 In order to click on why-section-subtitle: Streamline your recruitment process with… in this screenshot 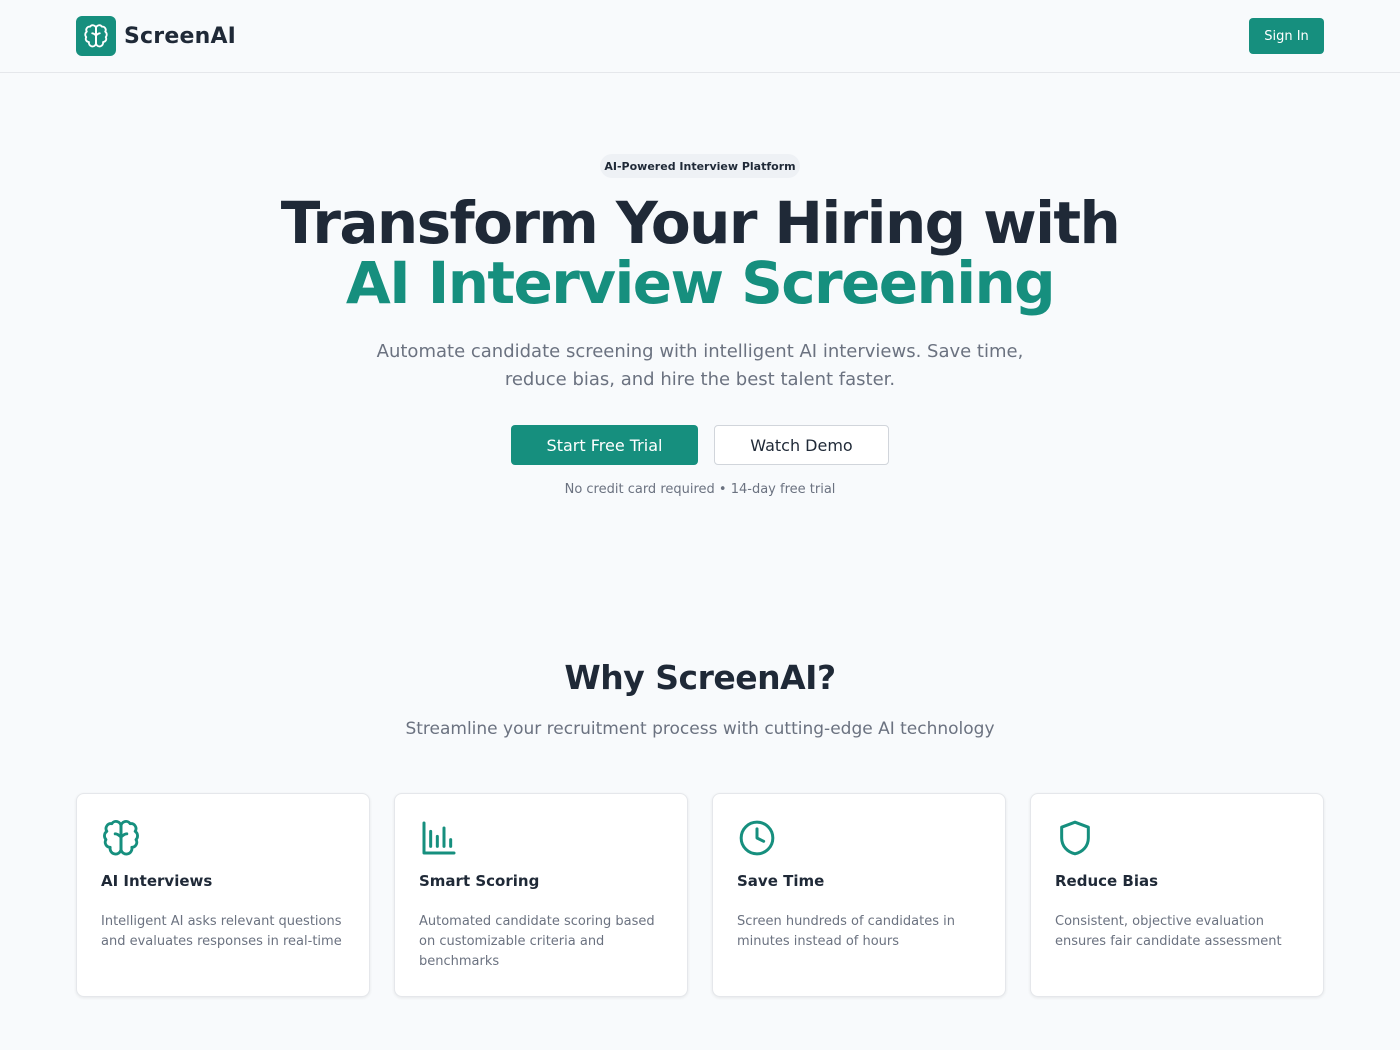, I will do `click(700, 729)`.